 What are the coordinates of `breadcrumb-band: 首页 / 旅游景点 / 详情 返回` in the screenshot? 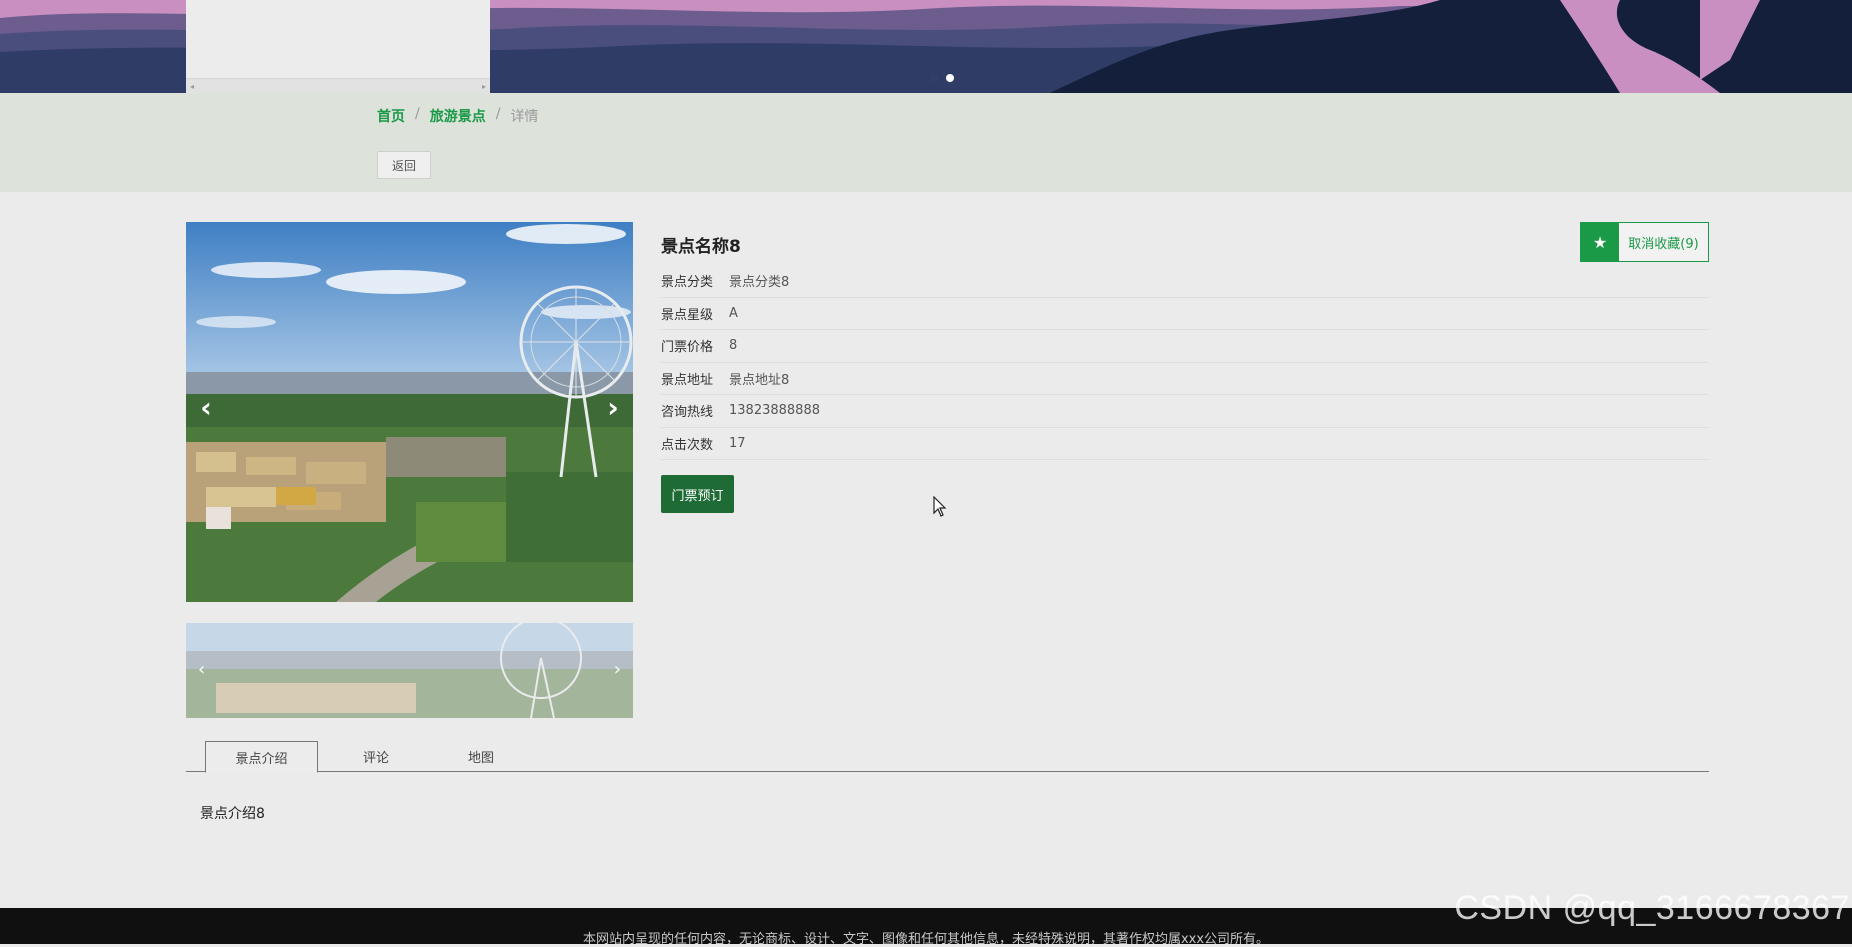 It's located at (926, 142).